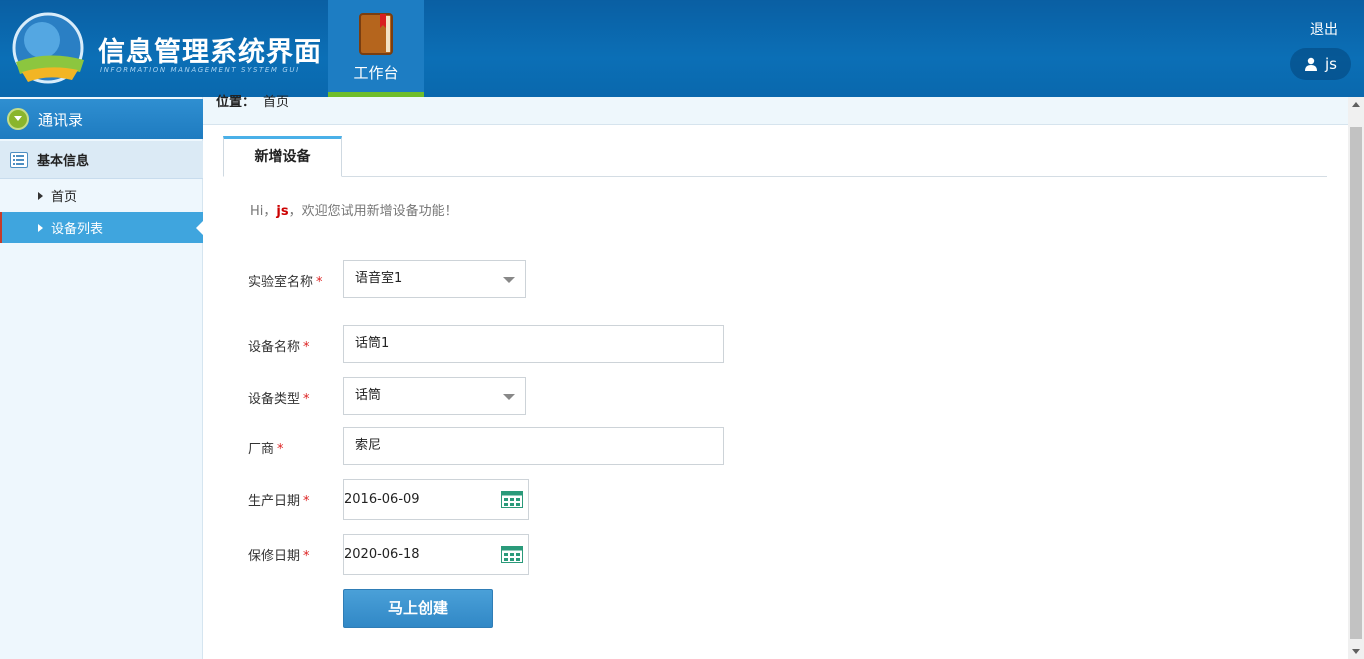 Image resolution: width=1364 pixels, height=659 pixels. What do you see at coordinates (533, 344) in the screenshot?
I see `device-name-field: 话筒1` at bounding box center [533, 344].